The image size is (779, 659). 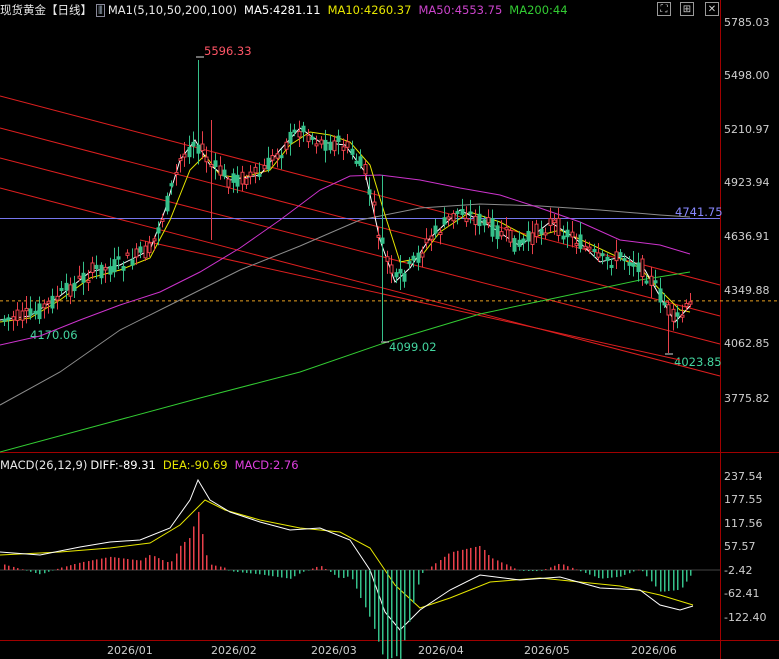 I want to click on macd-tick: -2.42, so click(x=738, y=570).